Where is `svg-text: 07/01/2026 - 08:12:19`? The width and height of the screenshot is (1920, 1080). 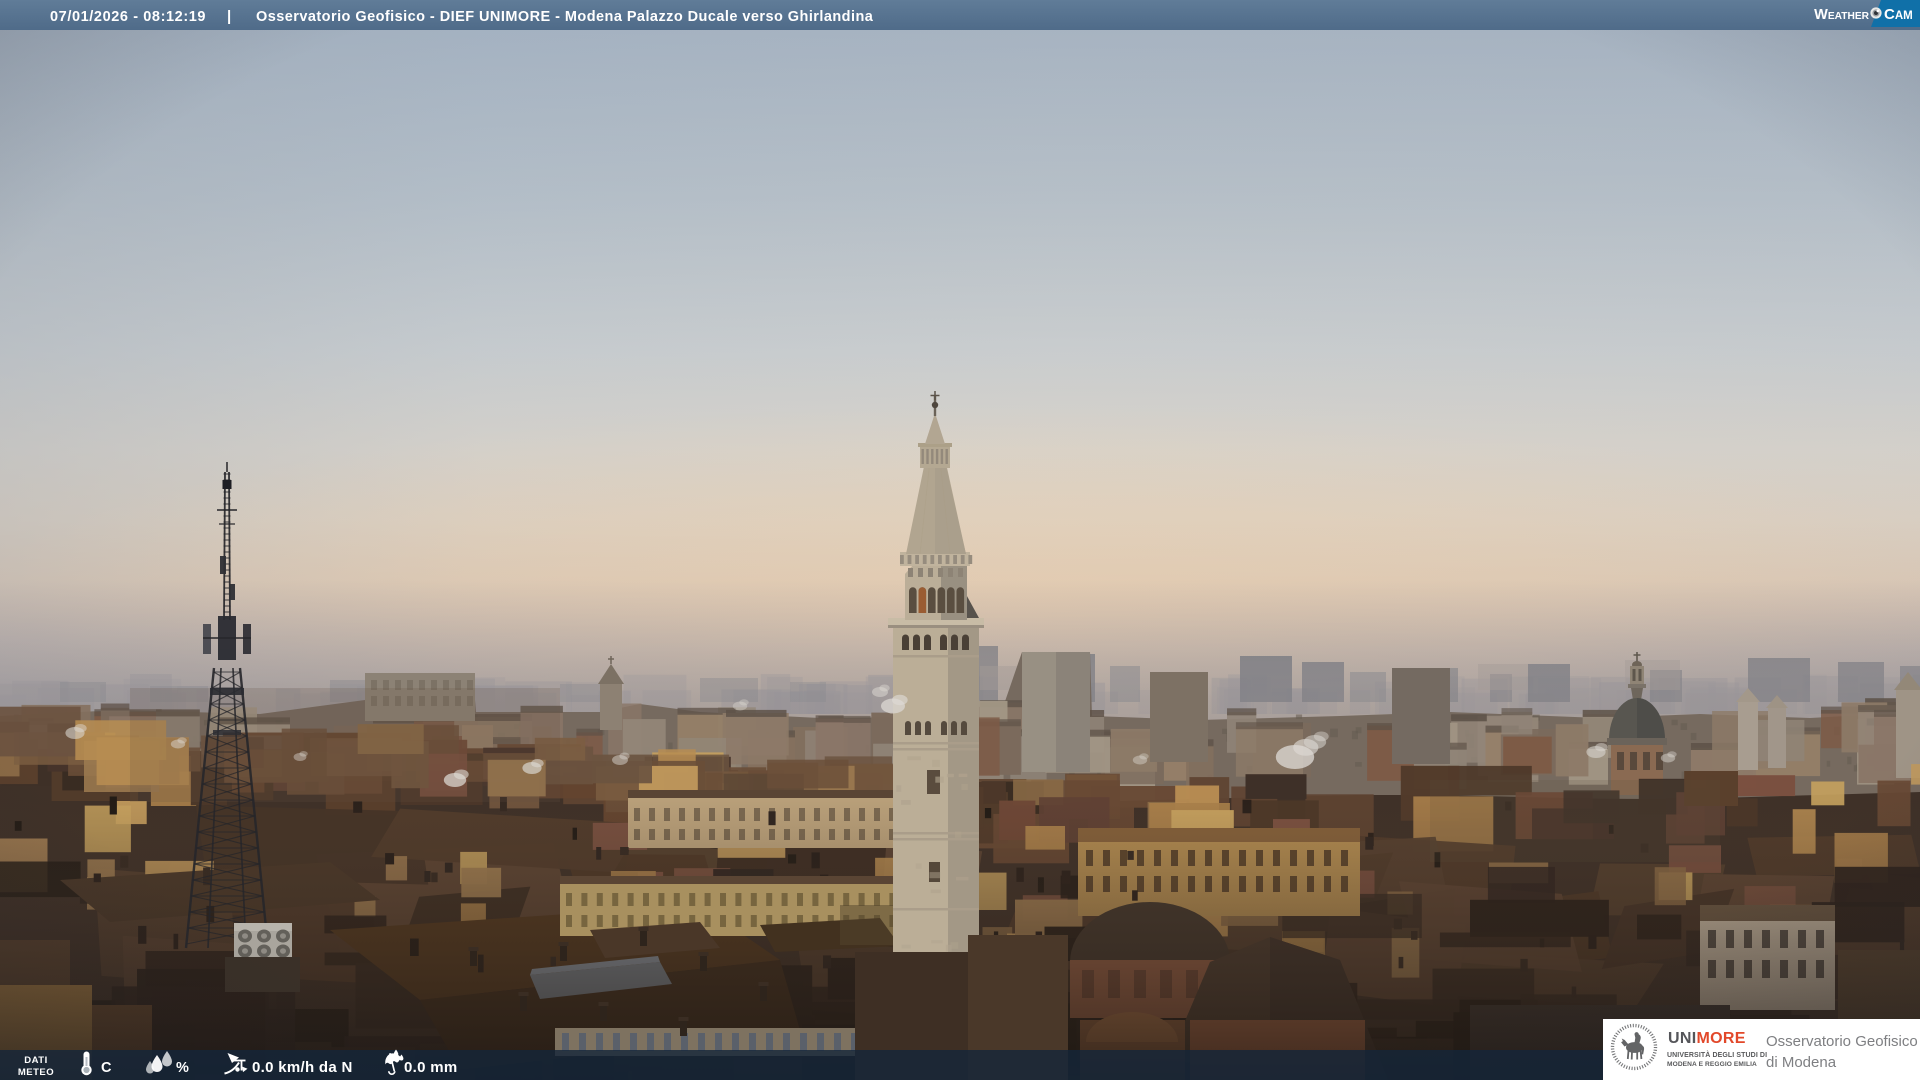 svg-text: 07/01/2026 - 08:12:19 is located at coordinates (128, 17).